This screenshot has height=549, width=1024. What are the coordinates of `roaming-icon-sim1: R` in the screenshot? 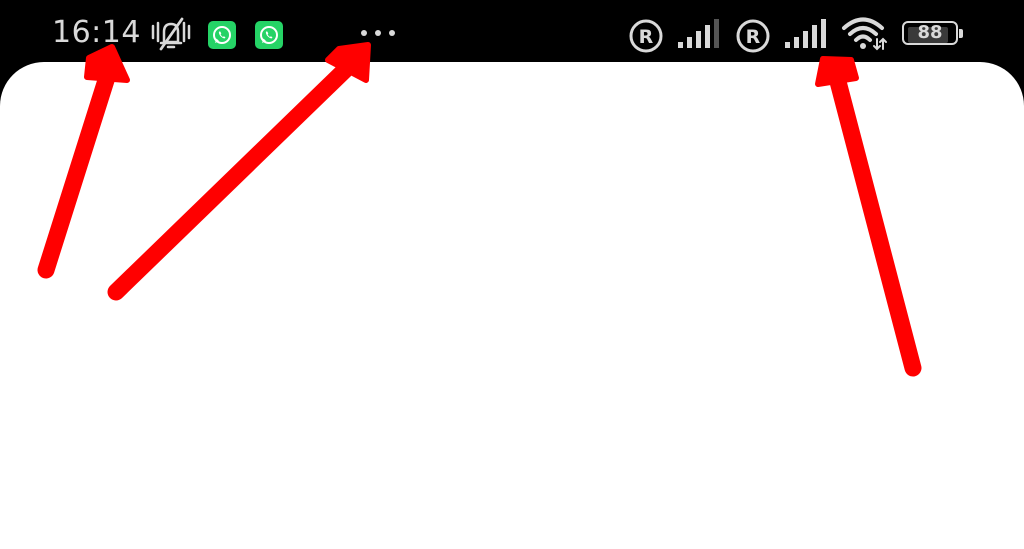 It's located at (646, 36).